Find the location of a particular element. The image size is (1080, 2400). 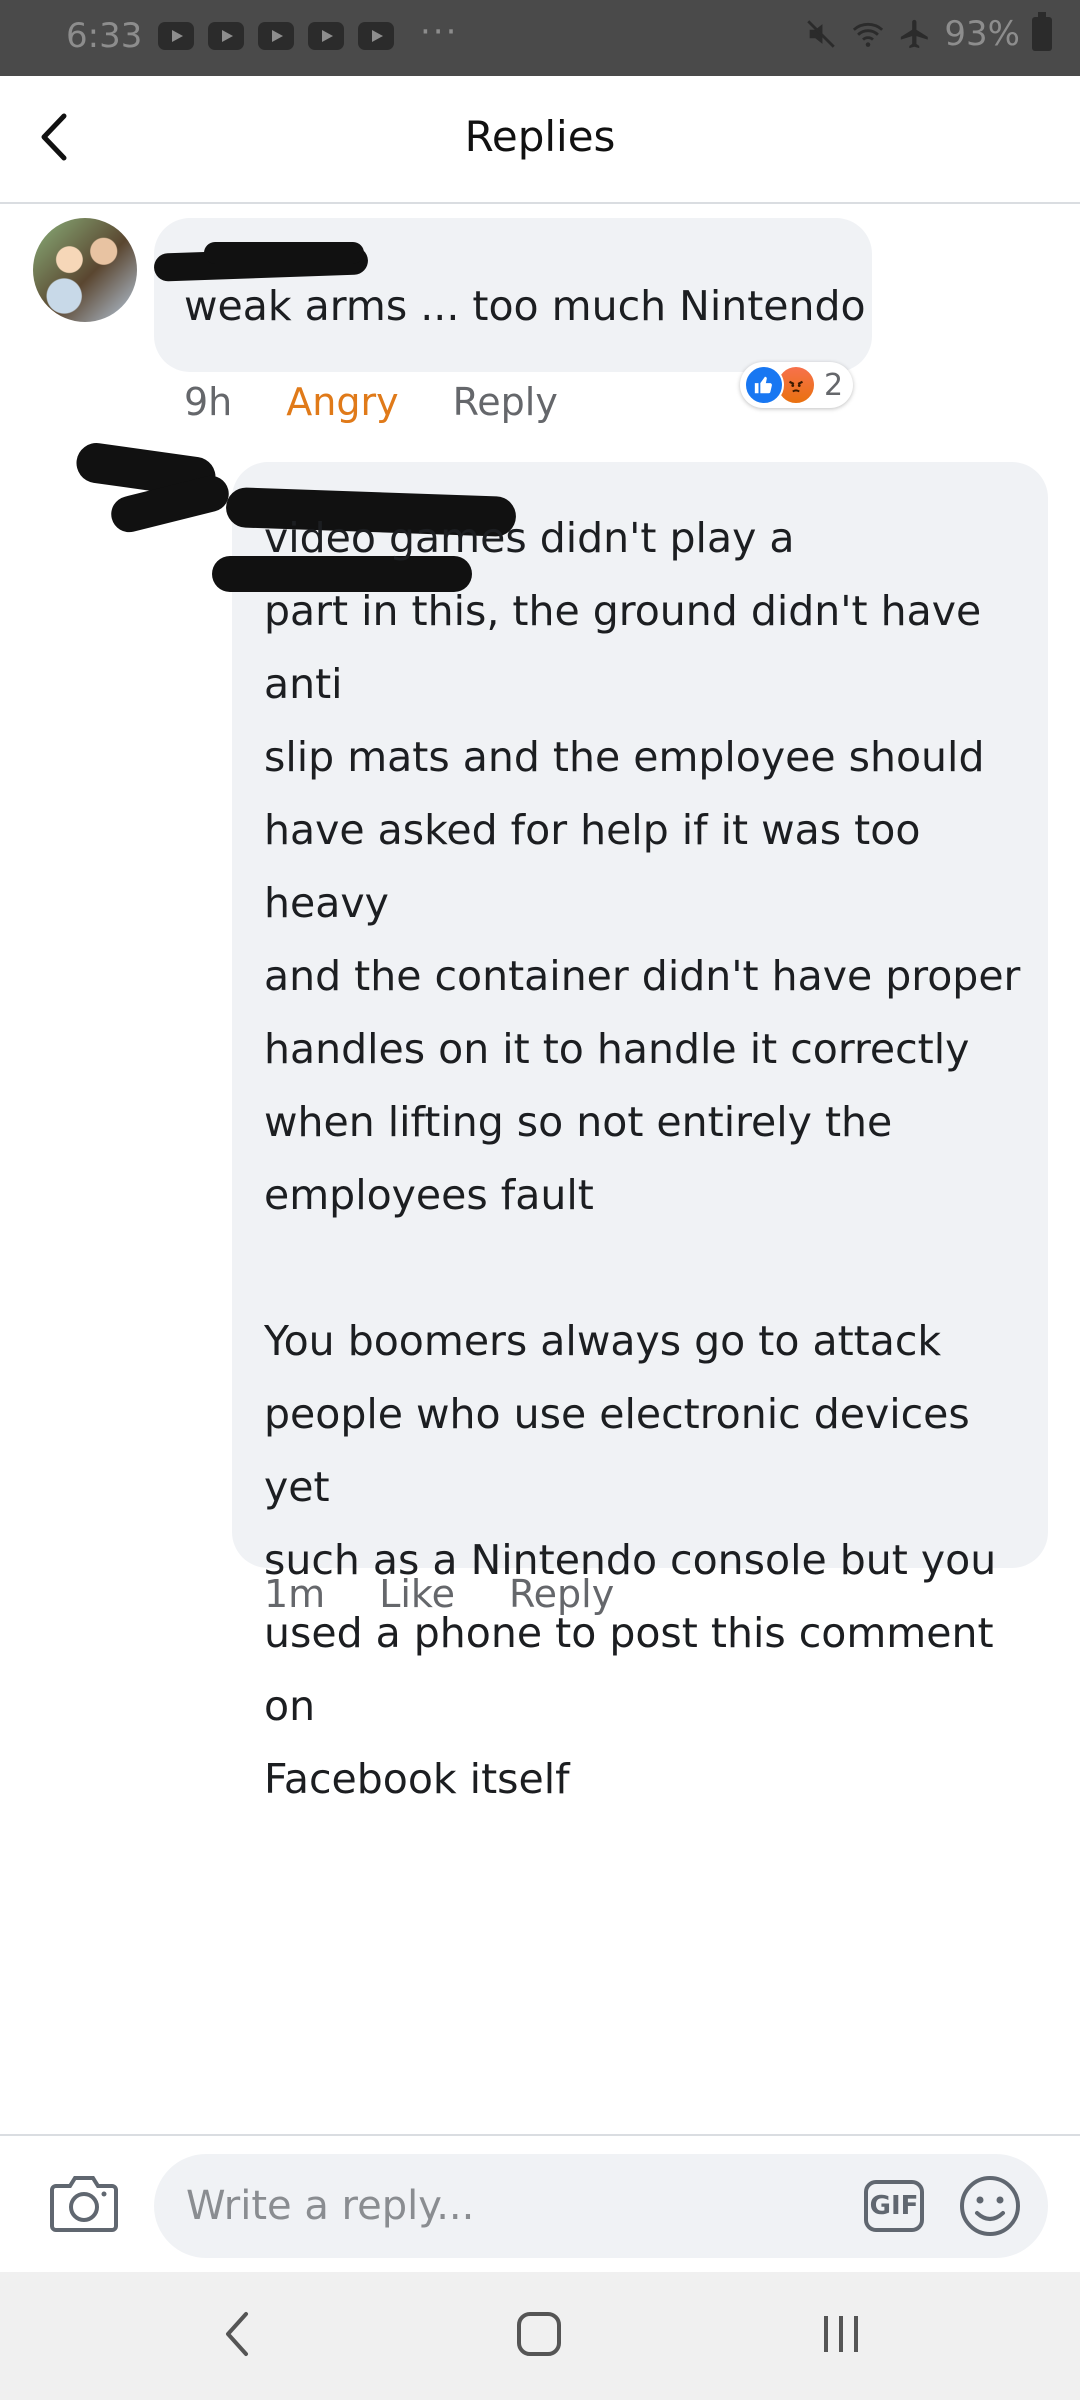

reaction-count: 2 is located at coordinates (834, 385).